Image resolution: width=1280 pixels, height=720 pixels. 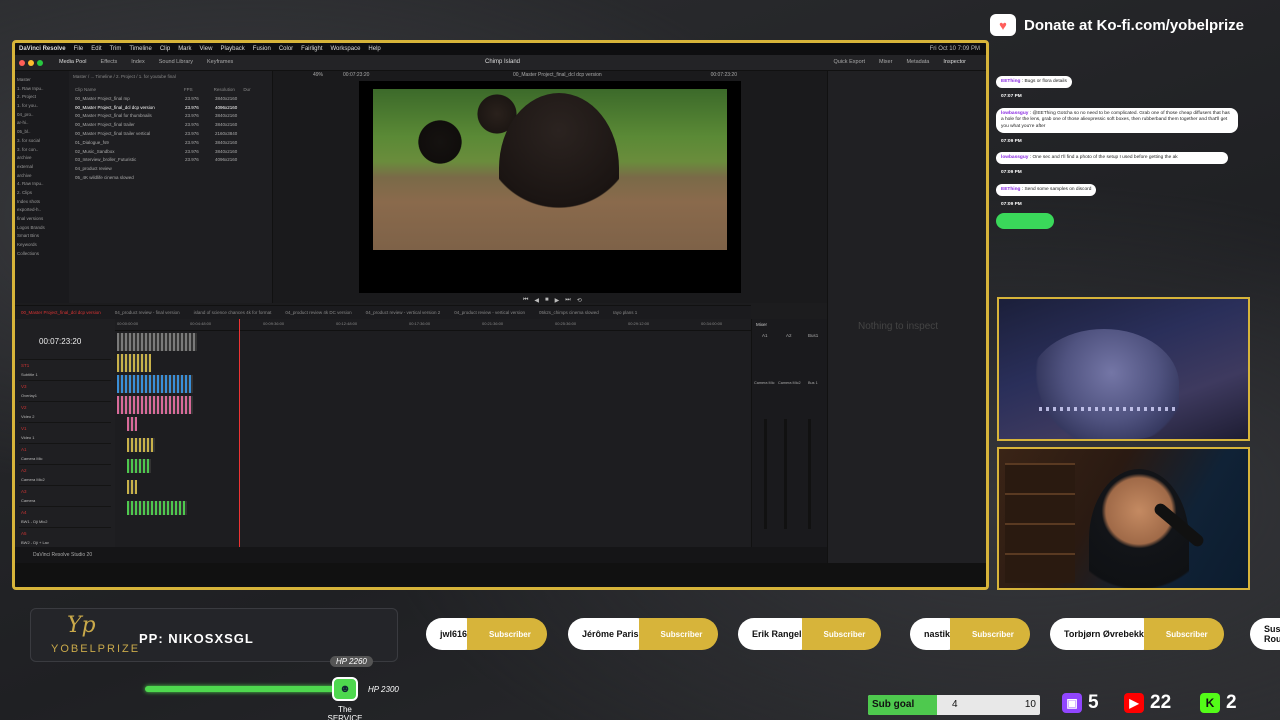 What do you see at coordinates (229, 91) in the screenshot?
I see `column-resolution: Resolution` at bounding box center [229, 91].